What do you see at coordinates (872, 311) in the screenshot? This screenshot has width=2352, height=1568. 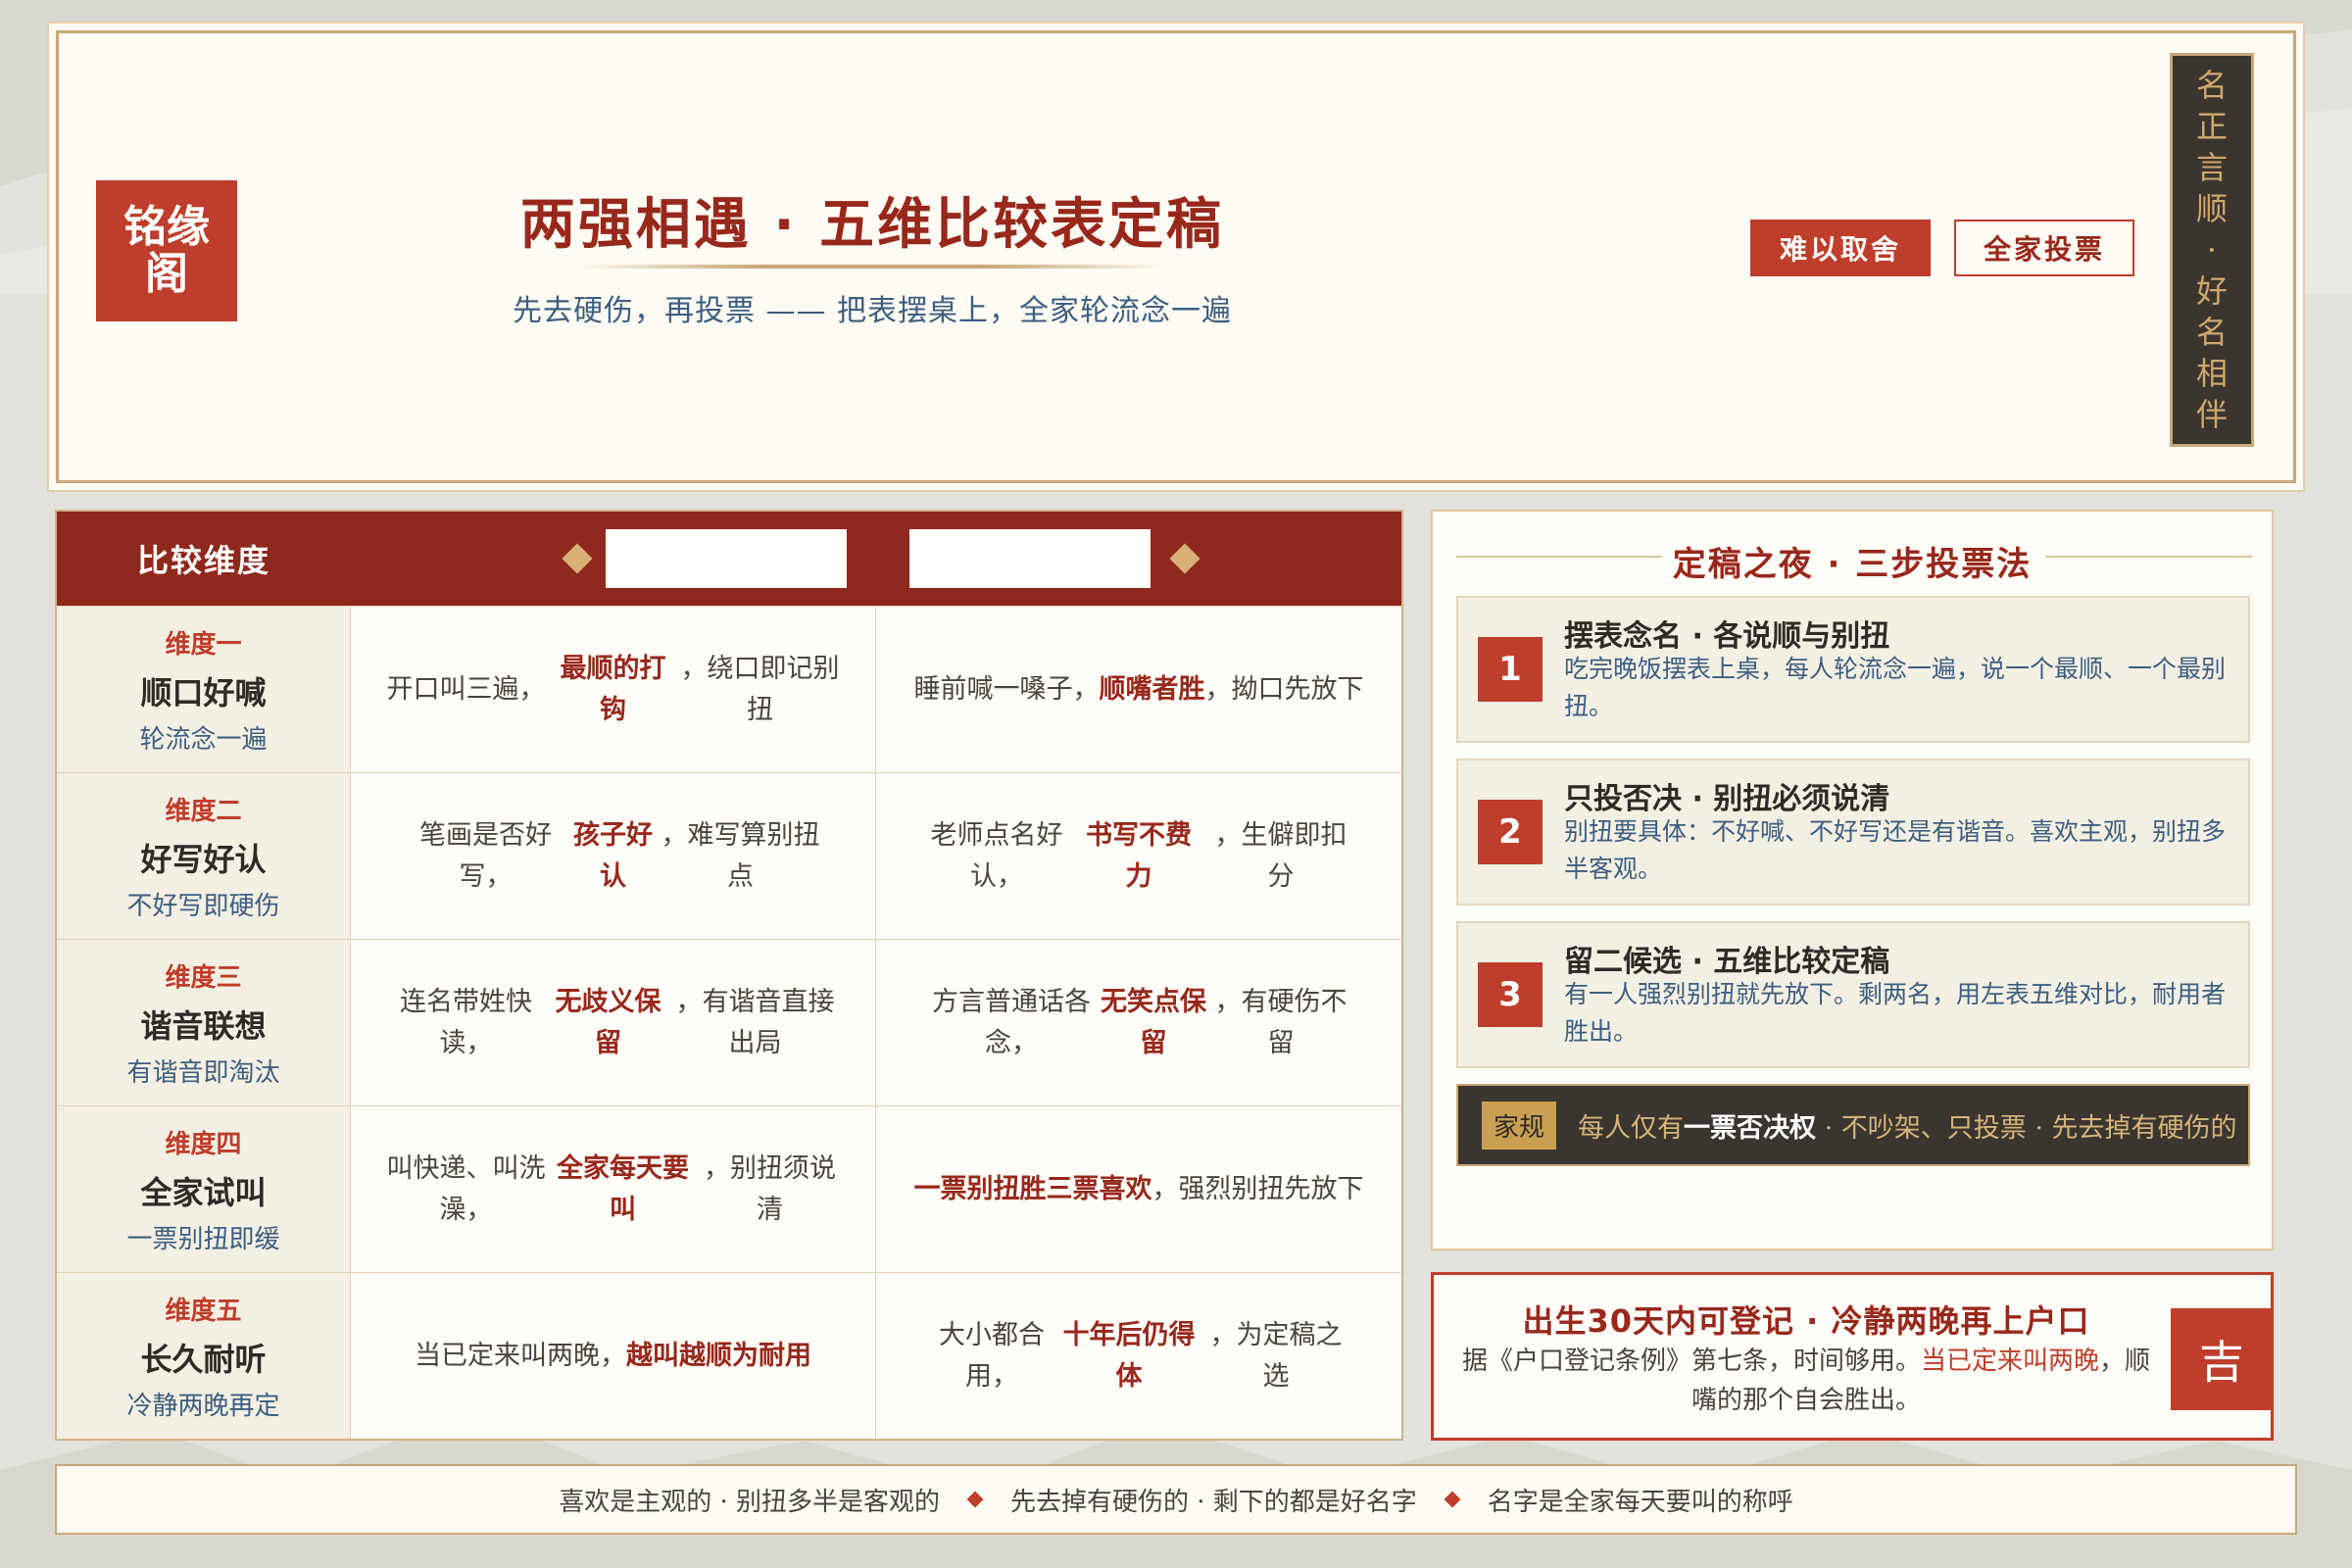 I see `page-subtitle: 先去硬伤，再投票 —— 把表摆桌上，全家轮流念一遍` at bounding box center [872, 311].